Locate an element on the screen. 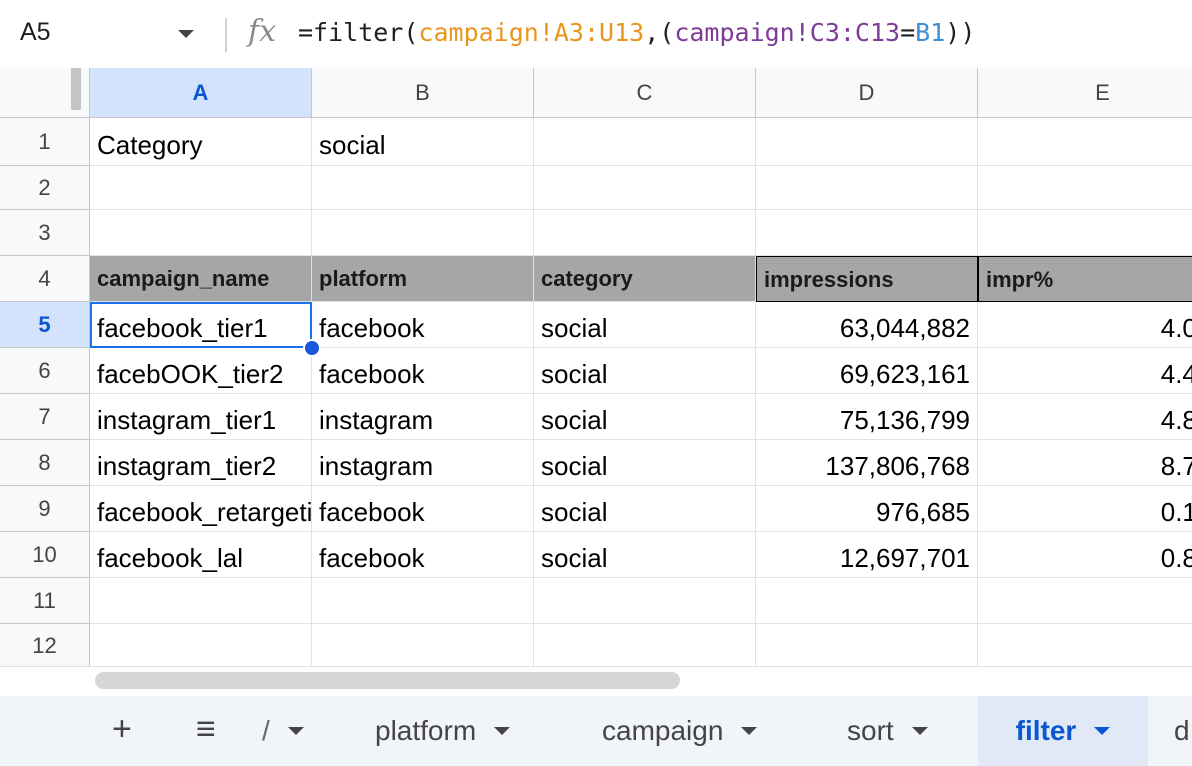 Image resolution: width=1192 pixels, height=766 pixels. cell-d7: 75,136,799 is located at coordinates (867, 417).